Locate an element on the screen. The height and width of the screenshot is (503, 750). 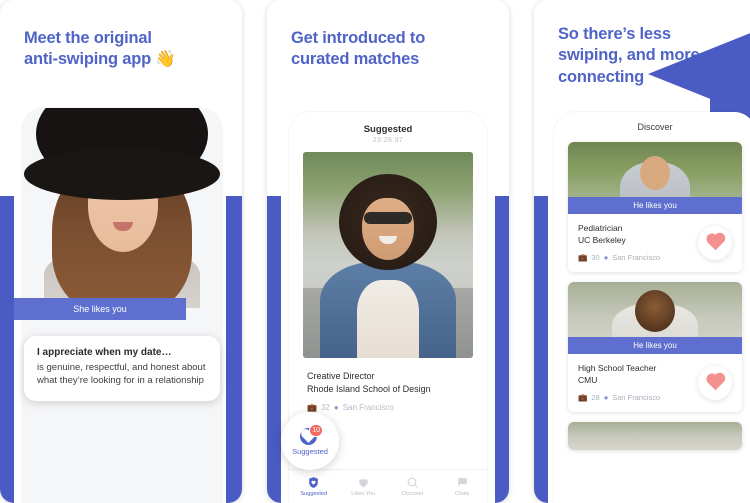
tab-label-suggested: Suggested is located at coordinates (314, 494).